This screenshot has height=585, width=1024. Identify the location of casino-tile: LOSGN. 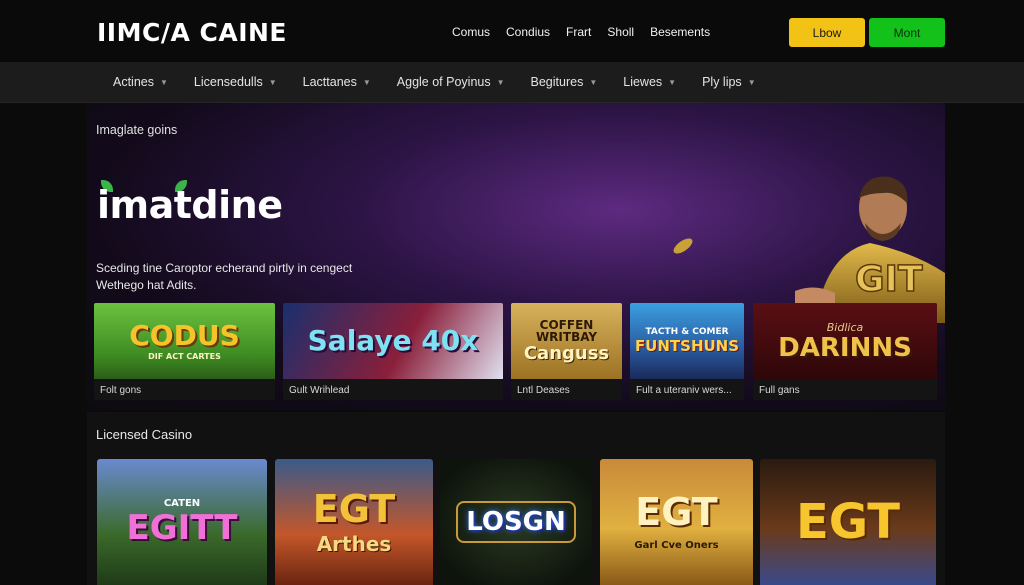
(516, 522).